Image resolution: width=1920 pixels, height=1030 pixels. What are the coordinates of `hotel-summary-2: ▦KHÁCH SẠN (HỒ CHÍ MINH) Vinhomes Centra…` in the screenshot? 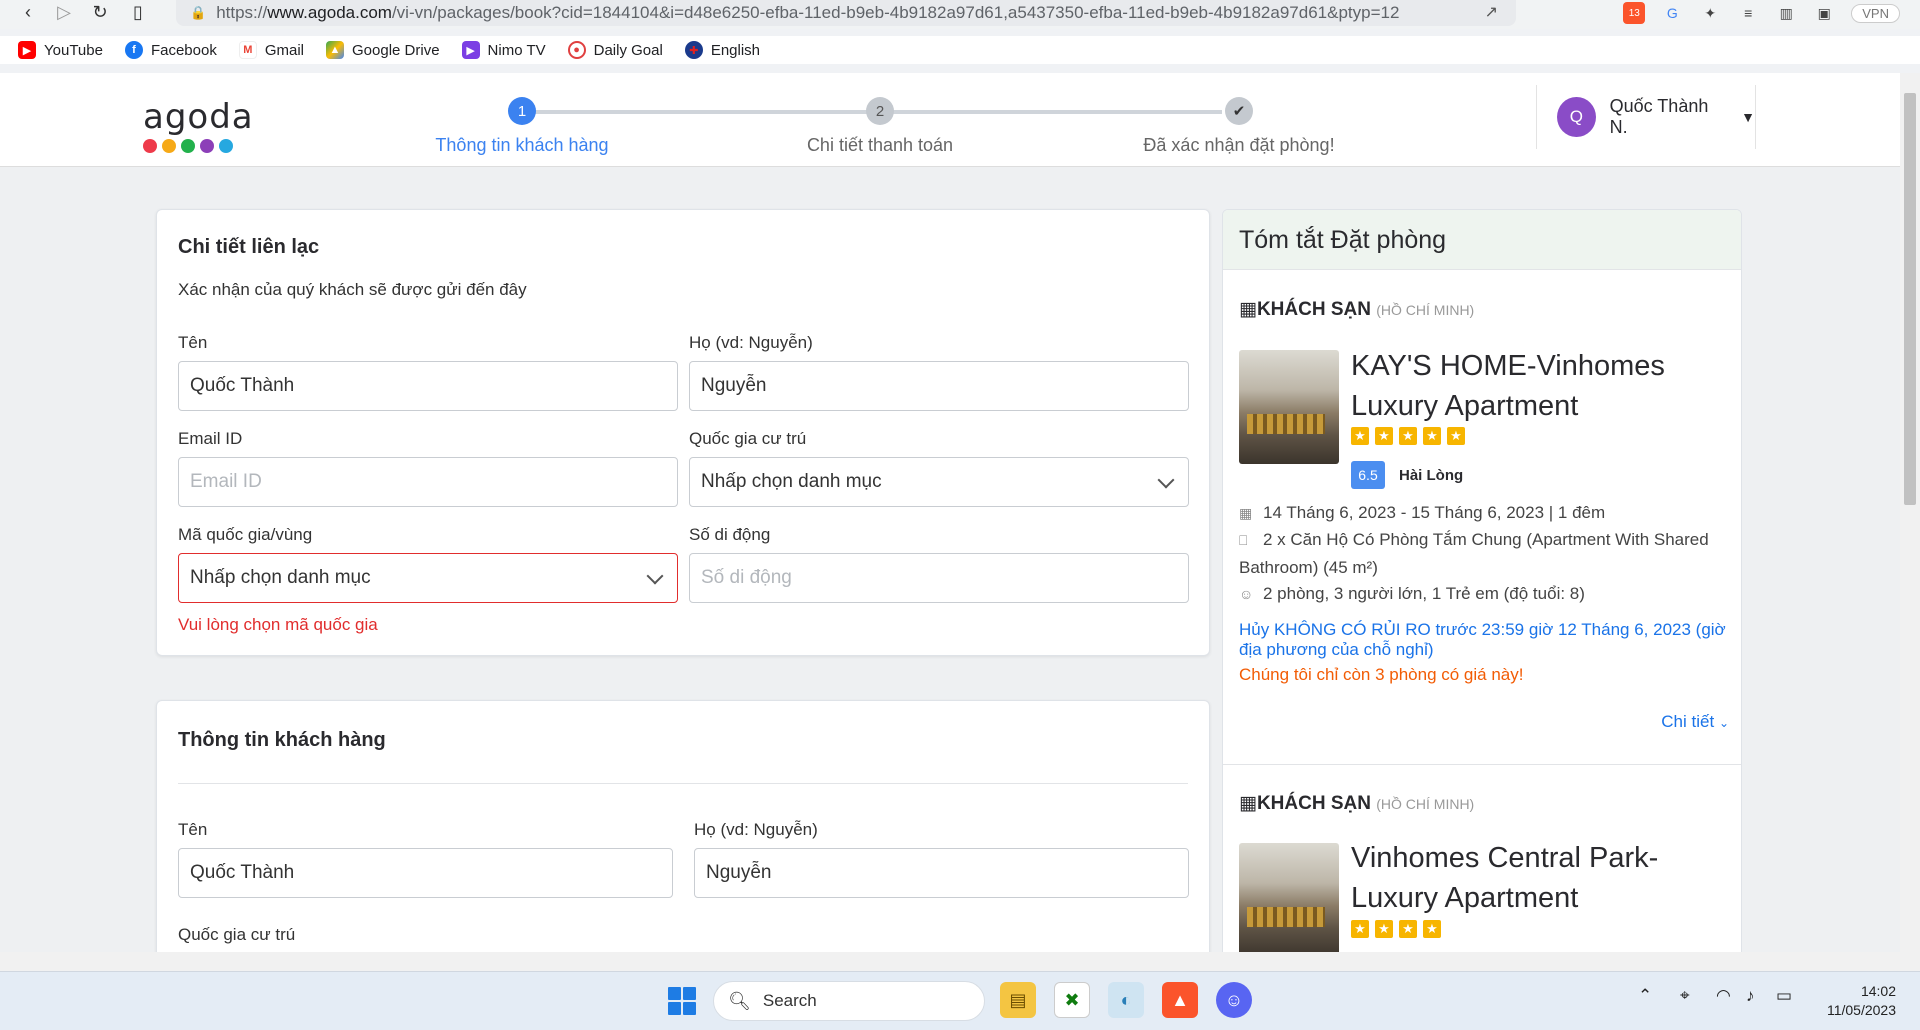 It's located at (1482, 869).